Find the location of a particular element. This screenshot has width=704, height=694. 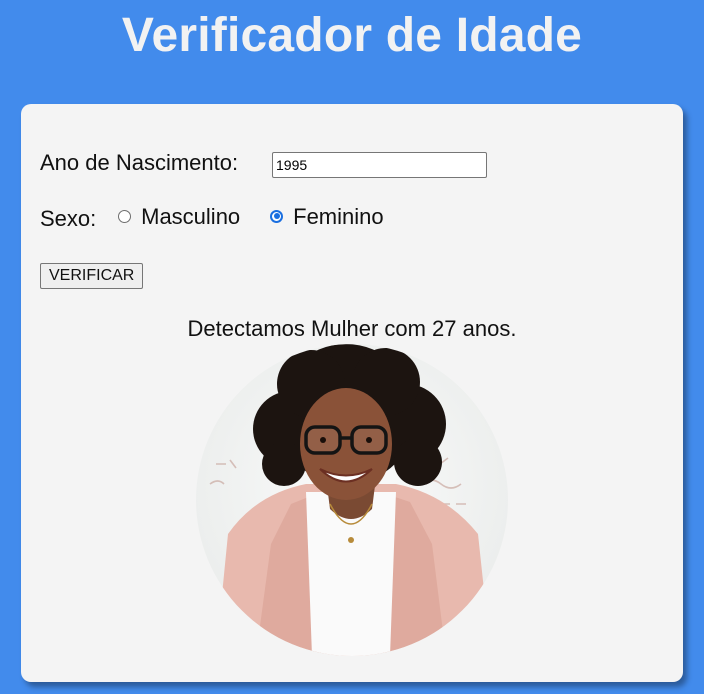

birth-year-input is located at coordinates (379, 165).